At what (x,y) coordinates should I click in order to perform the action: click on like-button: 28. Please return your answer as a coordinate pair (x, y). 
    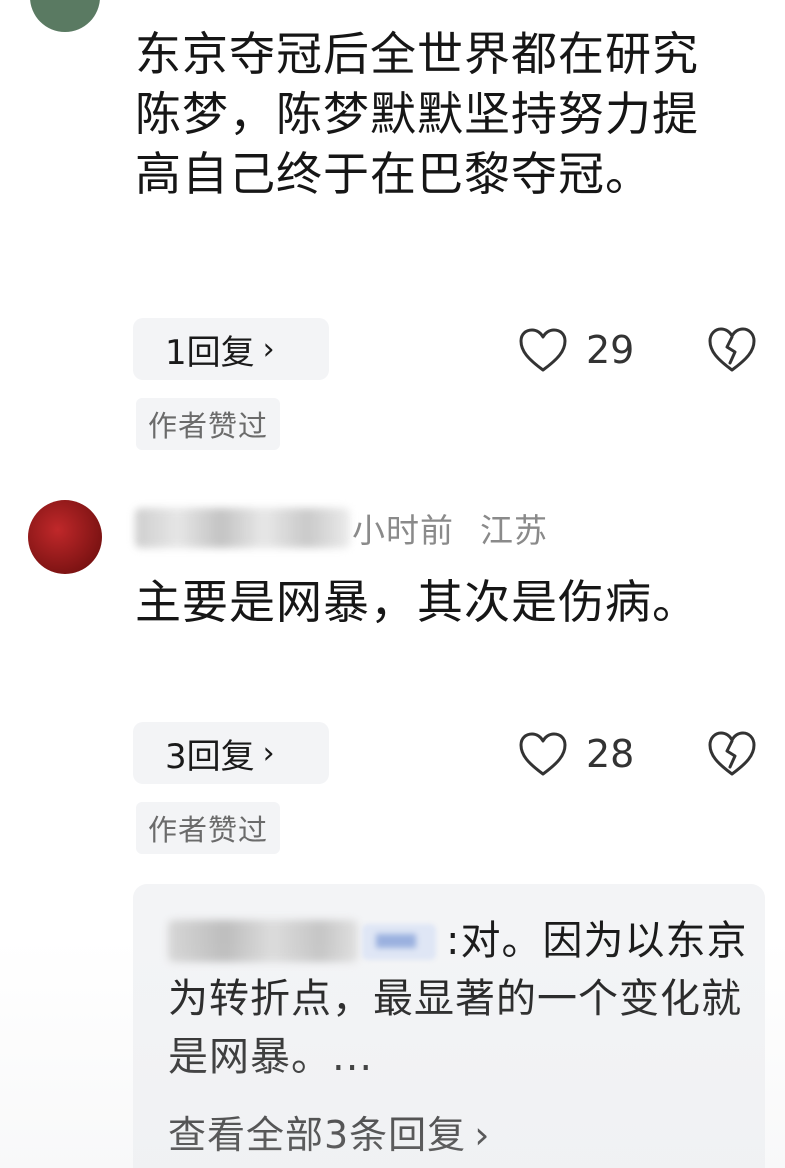
    Looking at the image, I should click on (576, 754).